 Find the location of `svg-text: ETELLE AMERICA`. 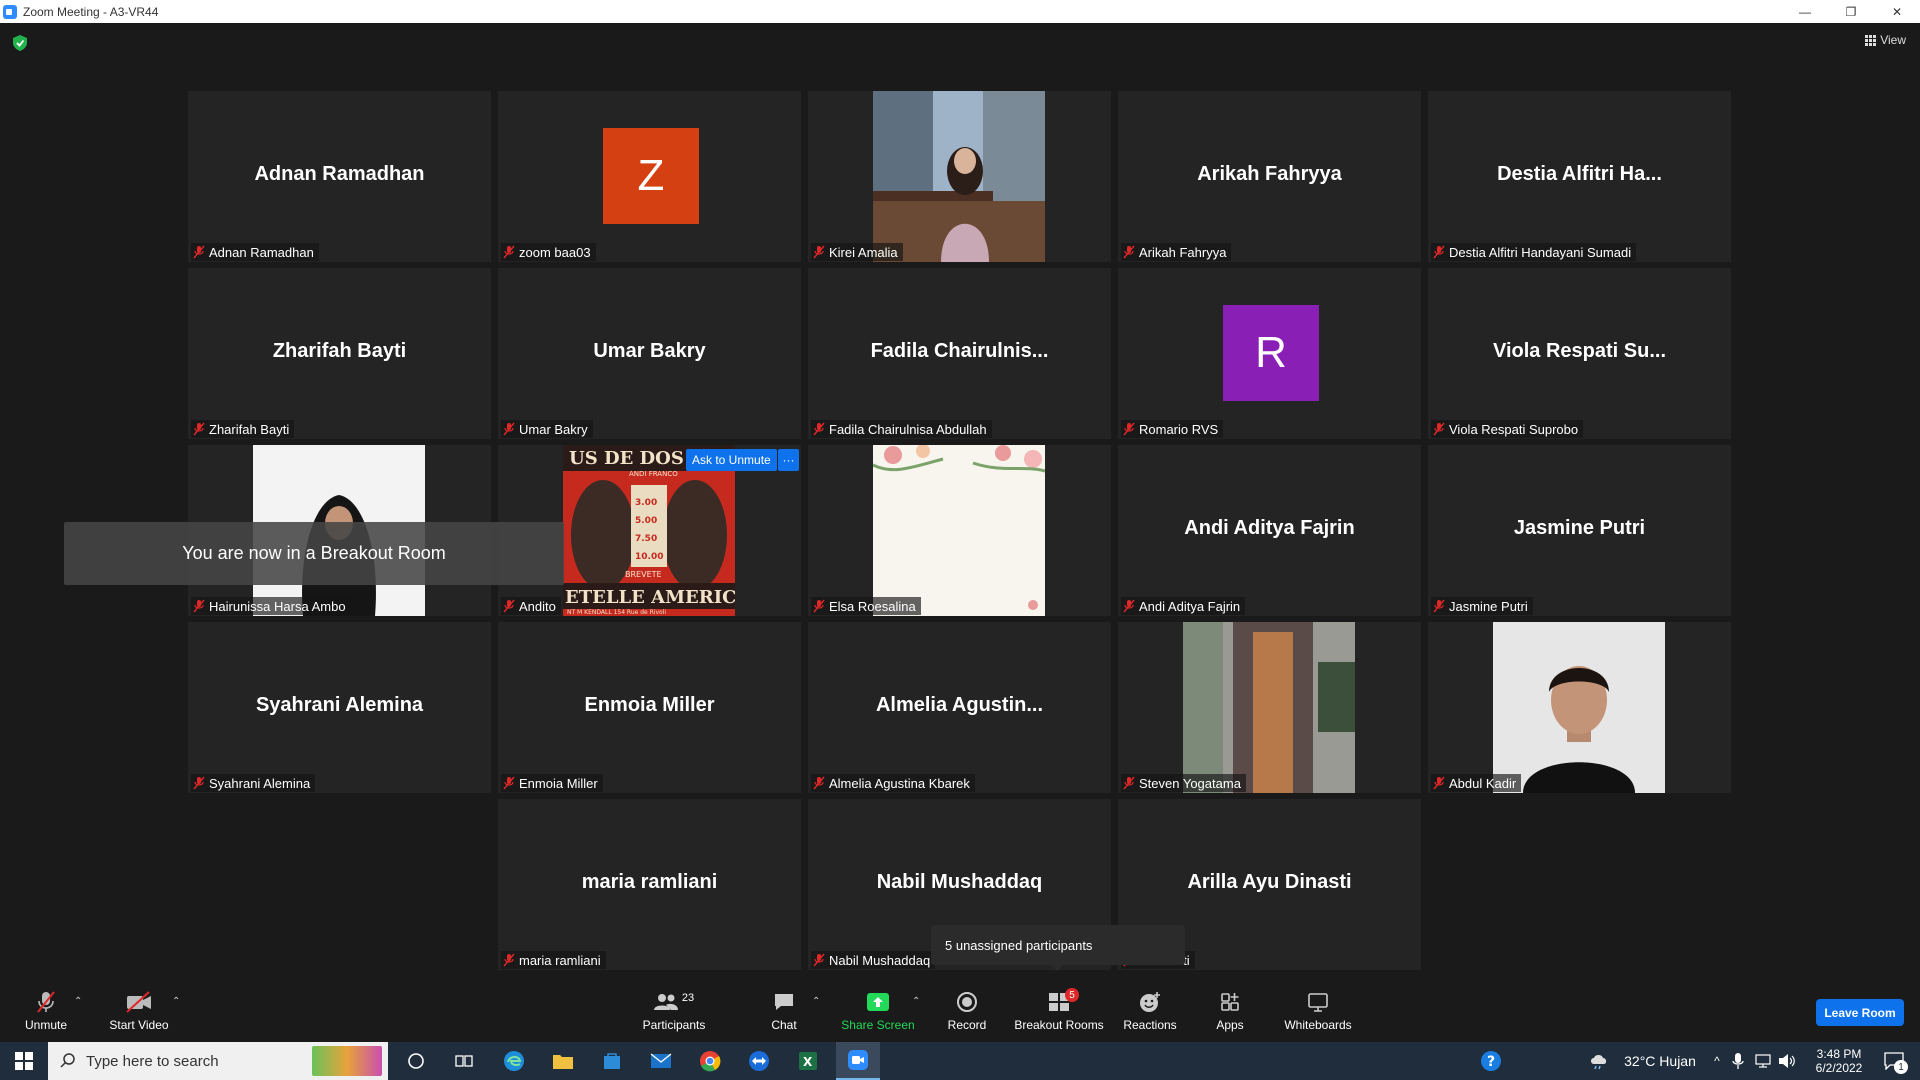

svg-text: ETELLE AMERICA is located at coordinates (650, 597).